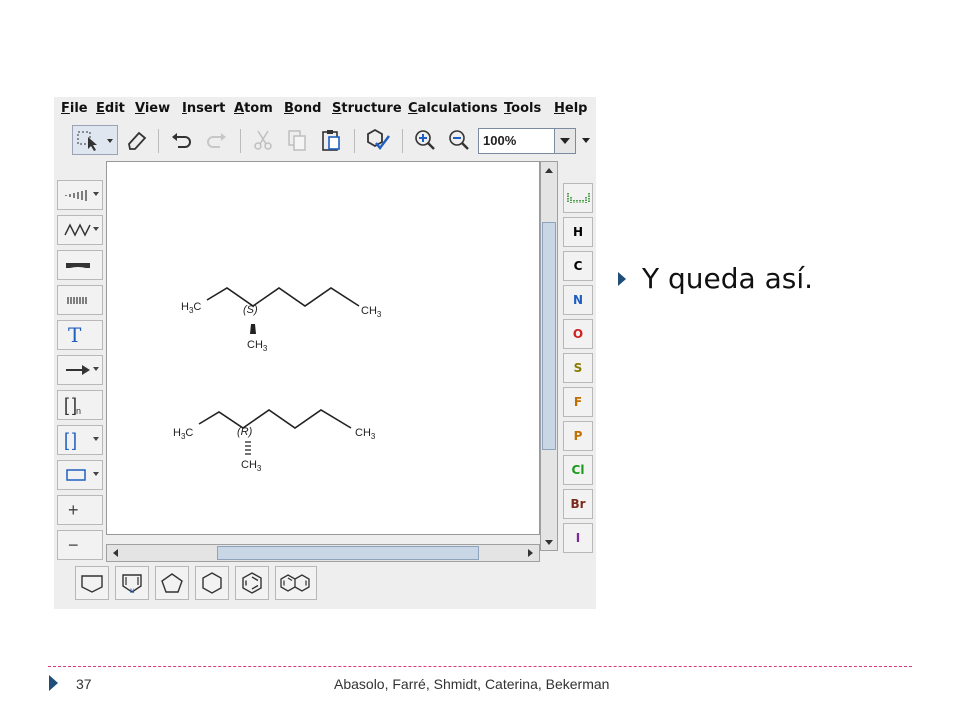 This screenshot has height=720, width=960. I want to click on main-toolbar: 100%, so click(325, 141).